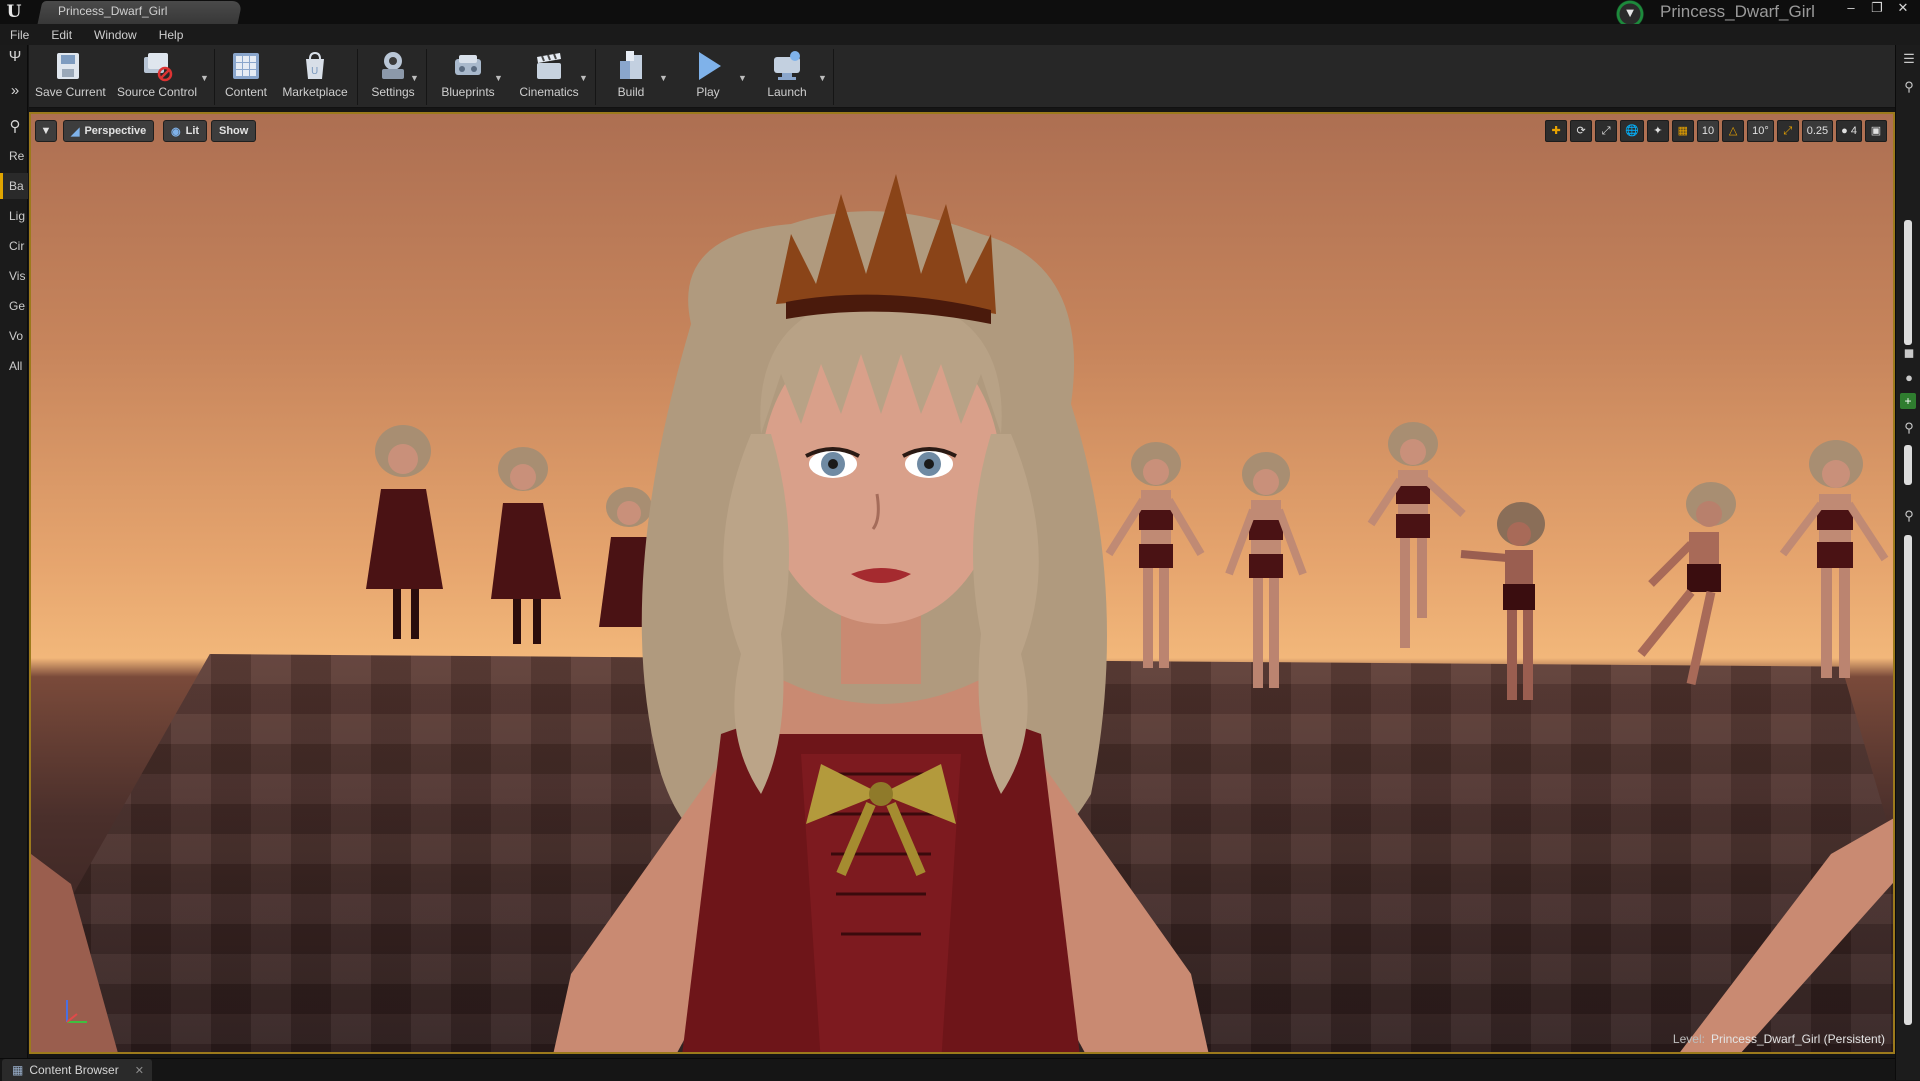 The image size is (1920, 1081). What do you see at coordinates (1760, 131) in the screenshot?
I see `rotation-snap-value: 10°` at bounding box center [1760, 131].